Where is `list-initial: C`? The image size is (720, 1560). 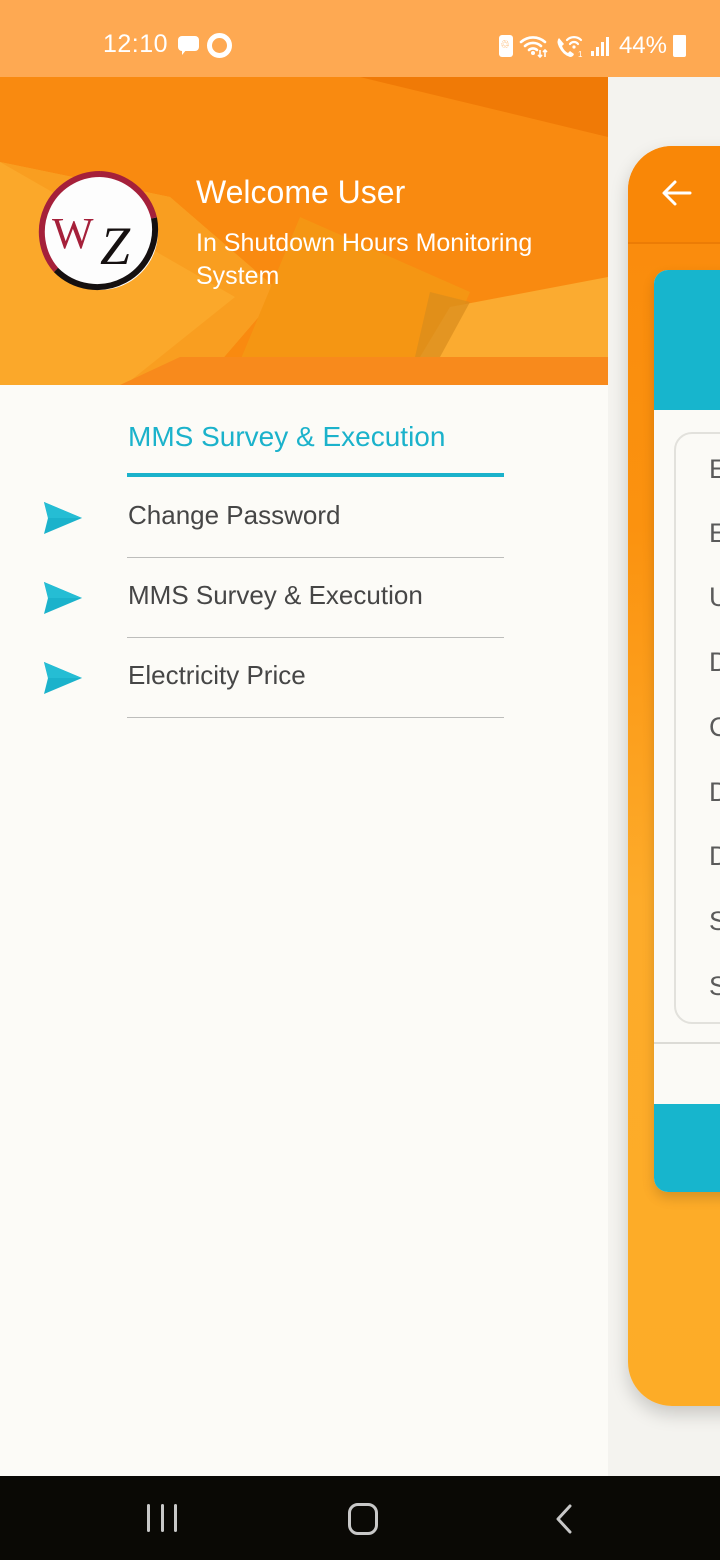 list-initial: C is located at coordinates (714, 727).